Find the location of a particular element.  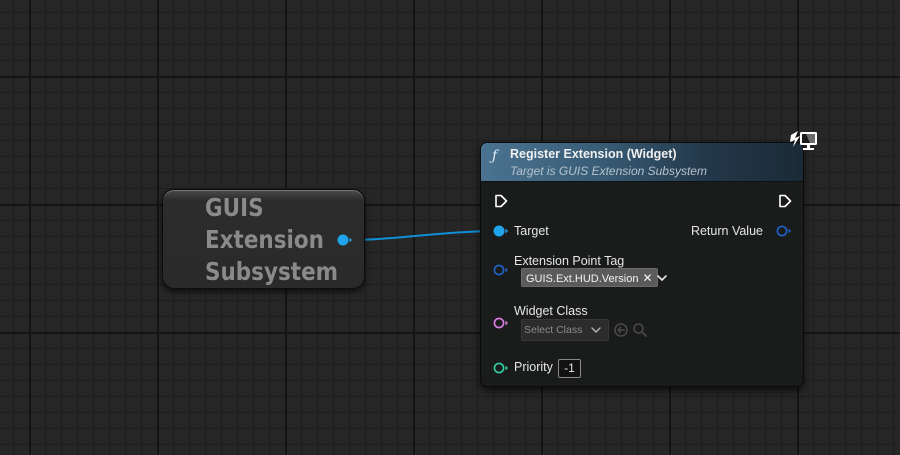

widget-class-picker: Select Class is located at coordinates (565, 330).